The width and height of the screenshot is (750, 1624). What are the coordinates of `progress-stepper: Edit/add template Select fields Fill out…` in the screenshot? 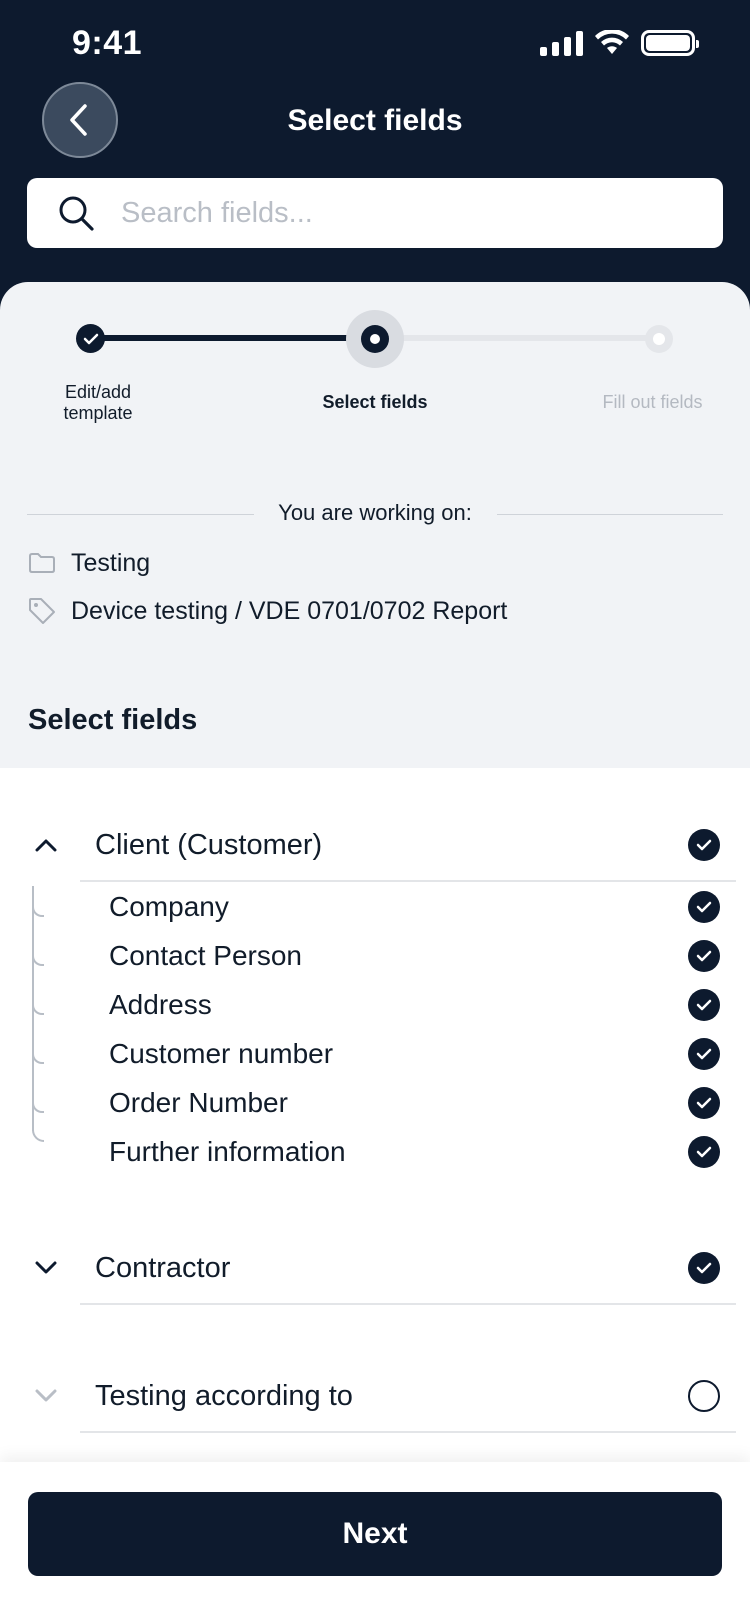 It's located at (375, 357).